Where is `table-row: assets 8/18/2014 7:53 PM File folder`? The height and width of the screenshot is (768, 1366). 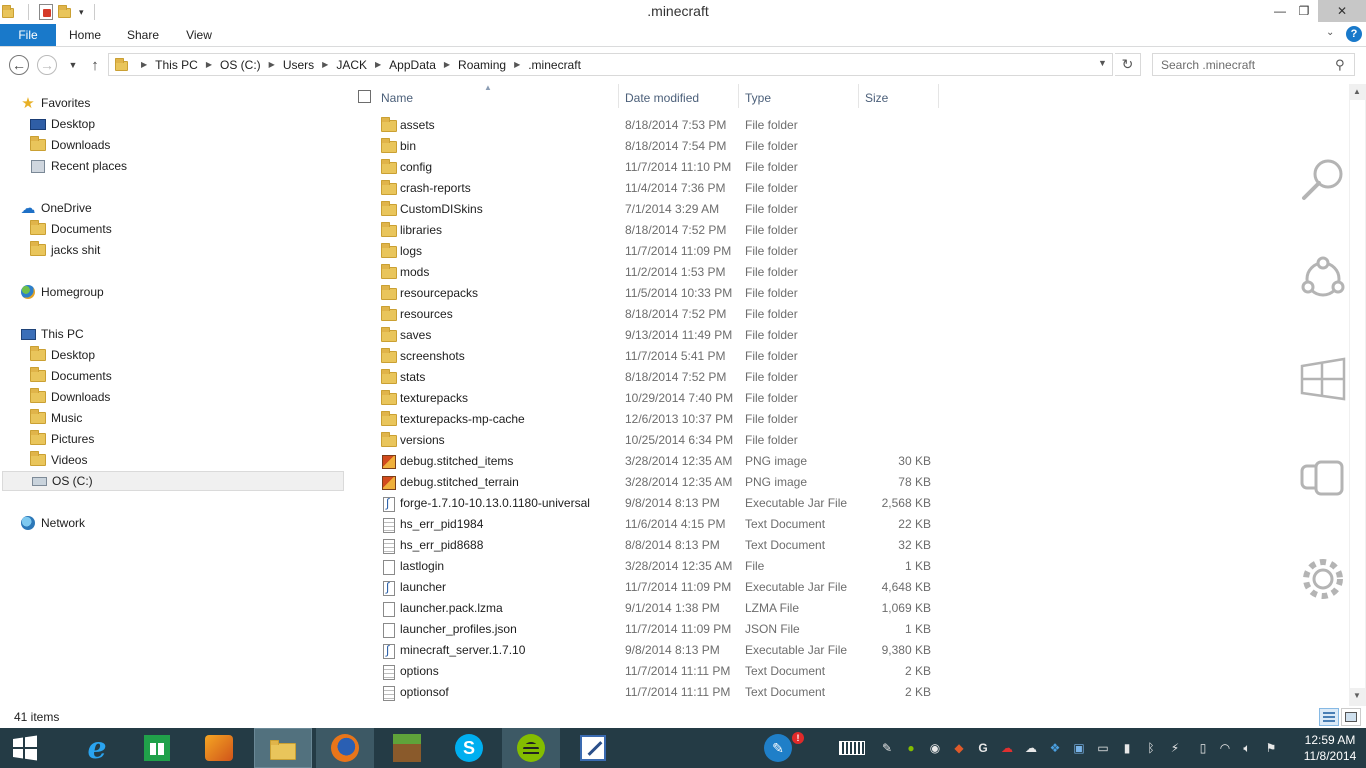 table-row: assets 8/18/2014 7:53 PM File folder is located at coordinates (843, 125).